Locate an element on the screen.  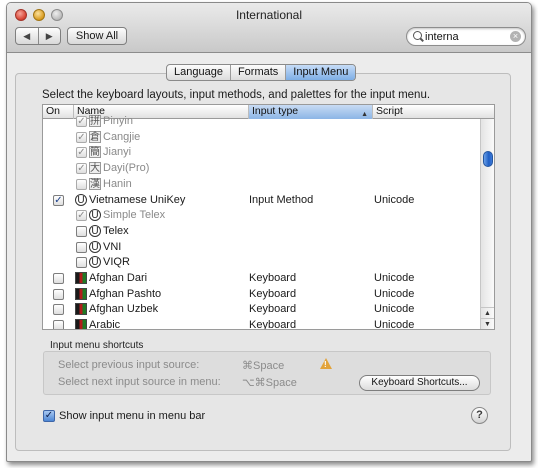
table-row: U Telex is located at coordinates (262, 231).